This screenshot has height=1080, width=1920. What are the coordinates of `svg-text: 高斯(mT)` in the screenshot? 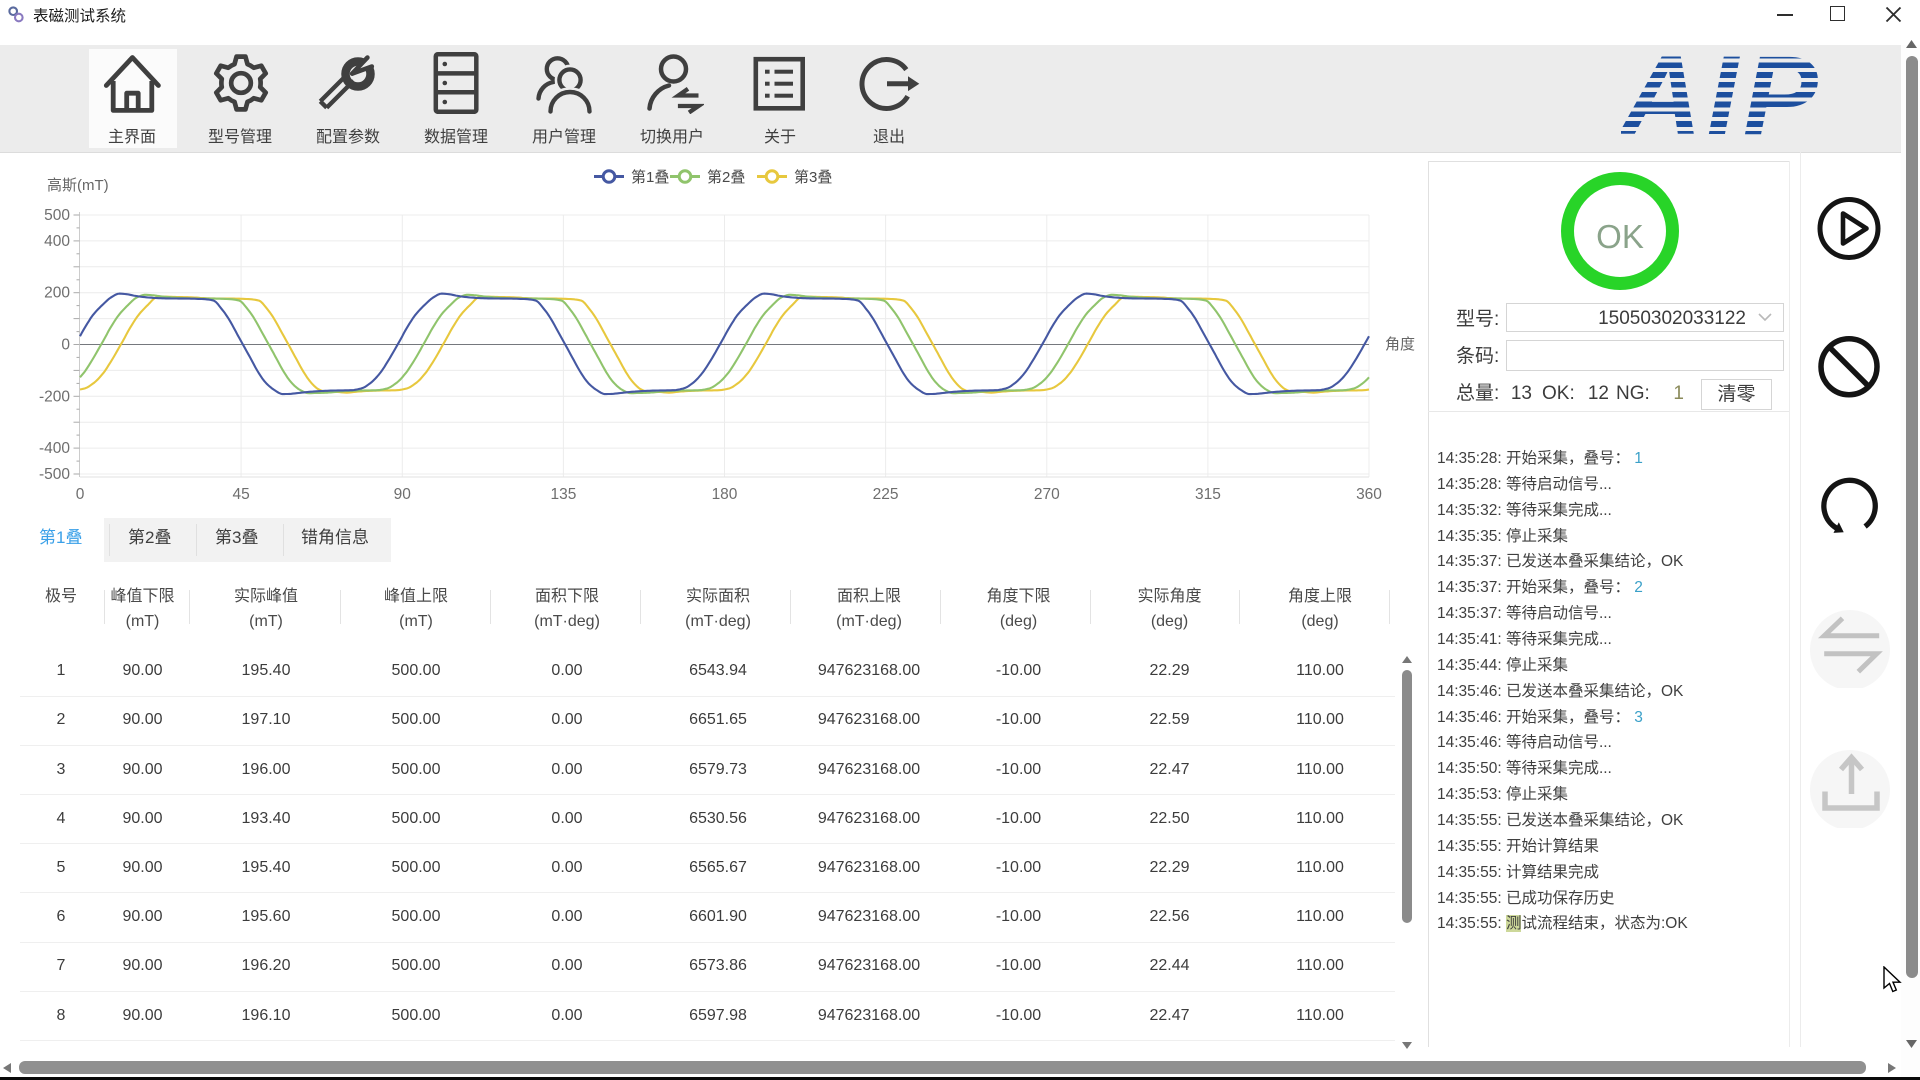 It's located at (78, 185).